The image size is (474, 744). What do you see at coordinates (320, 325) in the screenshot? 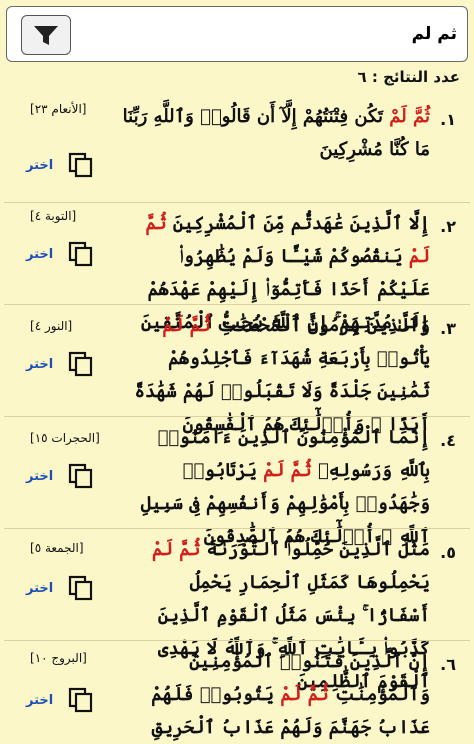
I see `verse-before: وَٱلَّذِينَ يَرْمُونَ ٱلْمُحْصَنَٰتِ` at bounding box center [320, 325].